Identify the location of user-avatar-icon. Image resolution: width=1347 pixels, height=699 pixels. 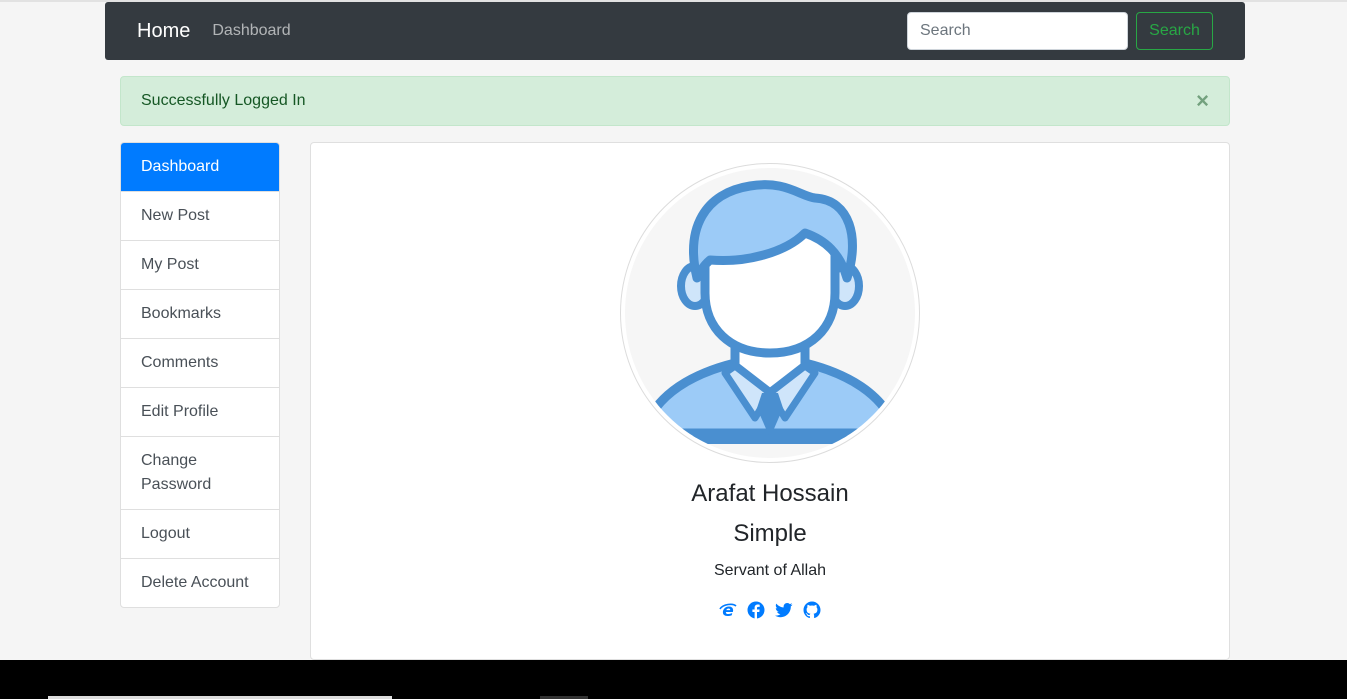
(770, 312).